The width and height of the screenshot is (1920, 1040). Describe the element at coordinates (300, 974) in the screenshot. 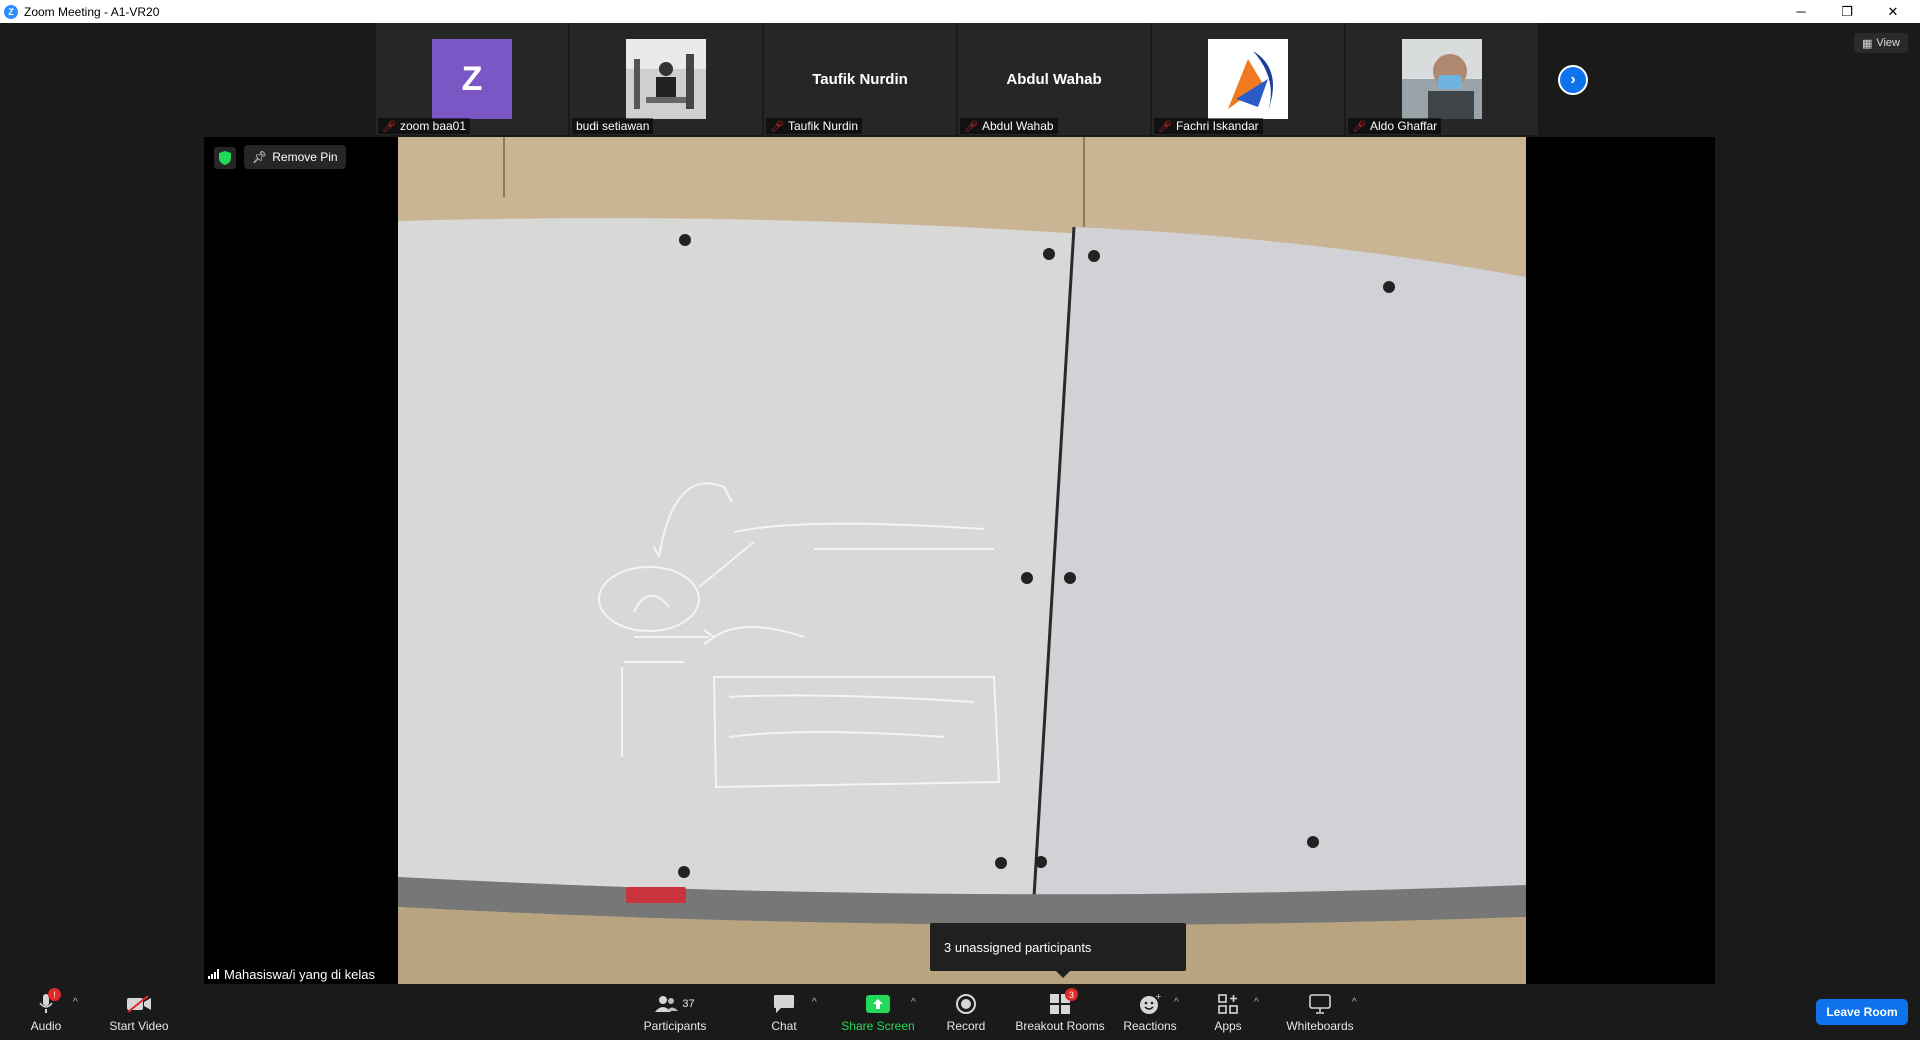

I see `speaker-name: Mahasiswa/i yang di kelas` at that location.